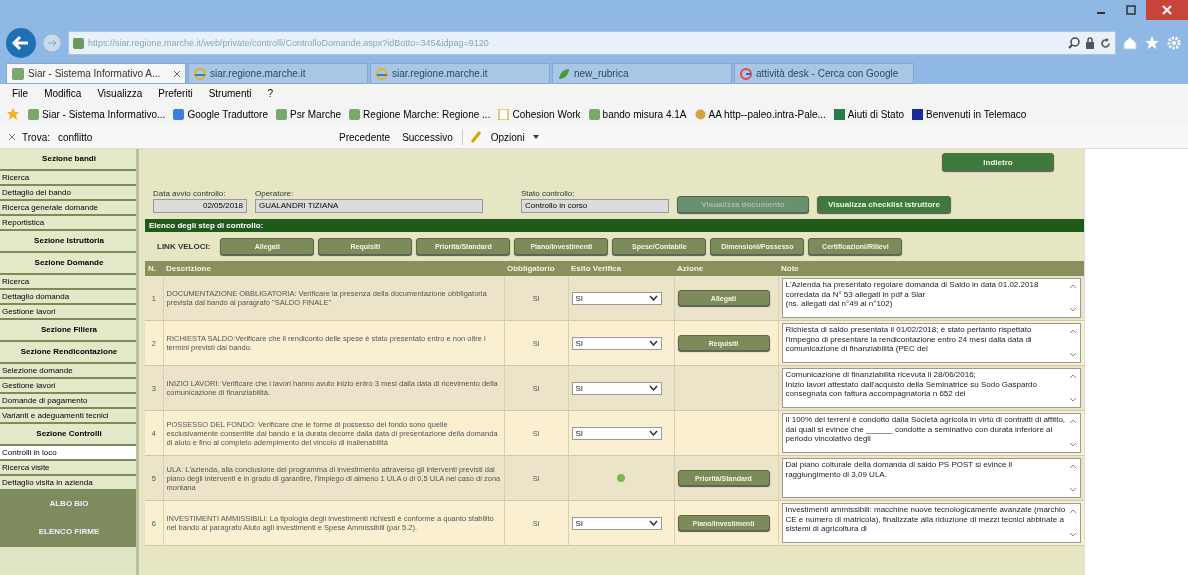  What do you see at coordinates (644, 114) in the screenshot?
I see `favorite-link: bando misura 4.1A` at bounding box center [644, 114].